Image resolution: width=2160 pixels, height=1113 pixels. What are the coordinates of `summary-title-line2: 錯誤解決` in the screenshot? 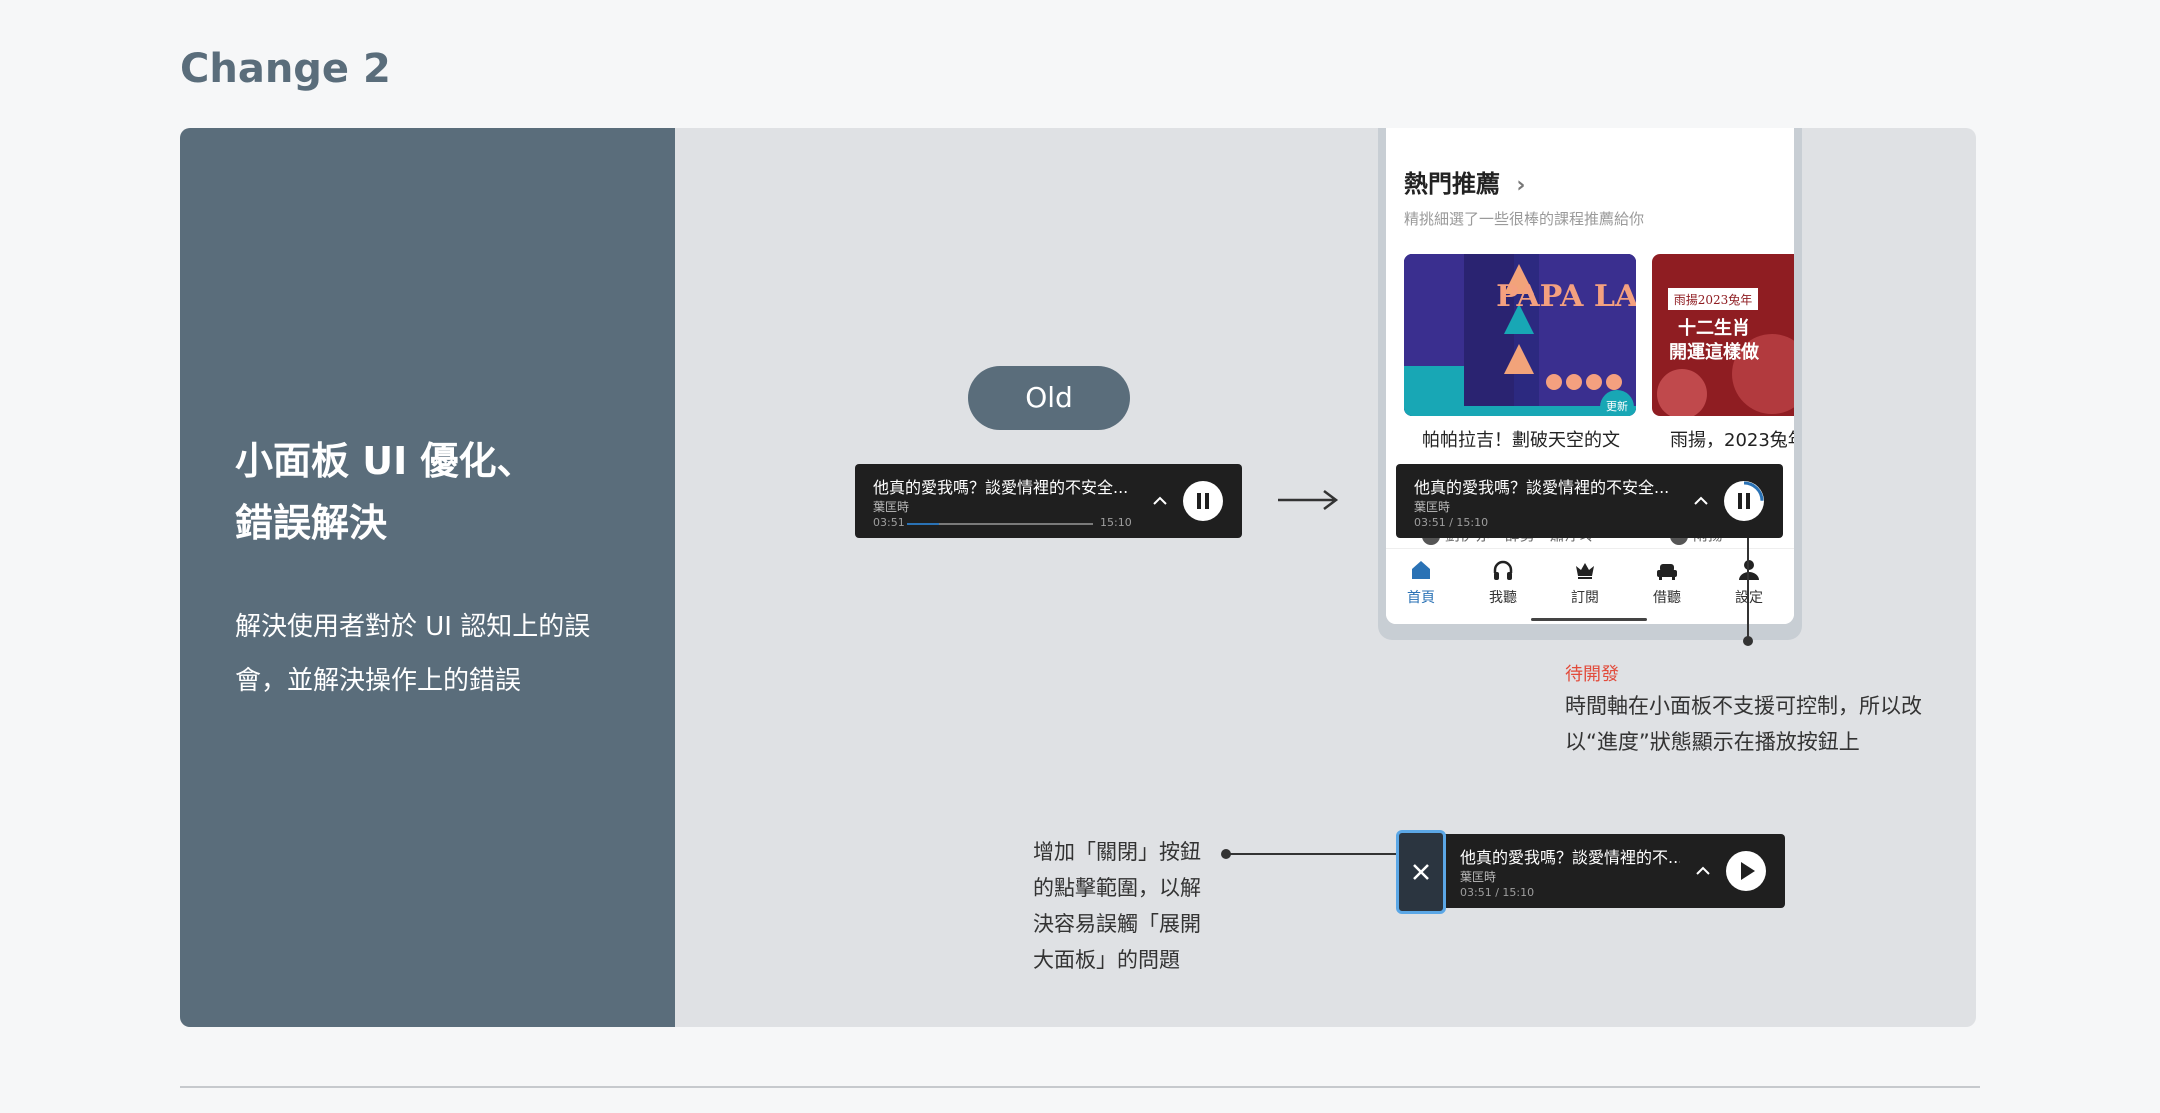 It's located at (311, 523).